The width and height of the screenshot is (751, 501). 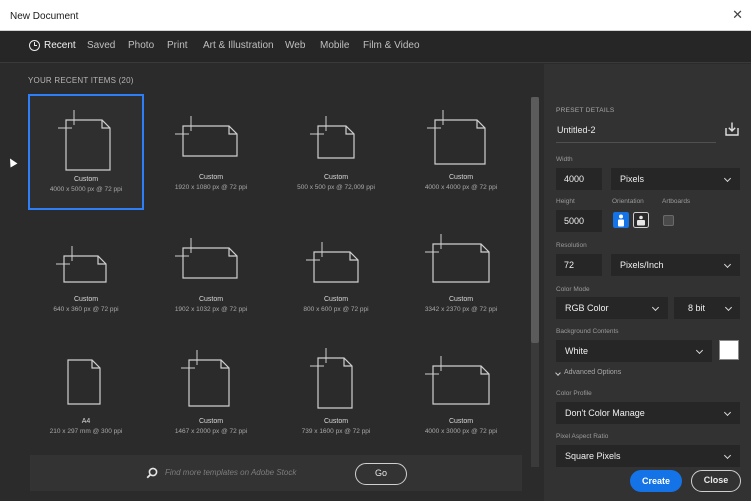 I want to click on recent-item-tile: Custom 1902 x 1032 px @ 72 ppi, so click(x=211, y=274).